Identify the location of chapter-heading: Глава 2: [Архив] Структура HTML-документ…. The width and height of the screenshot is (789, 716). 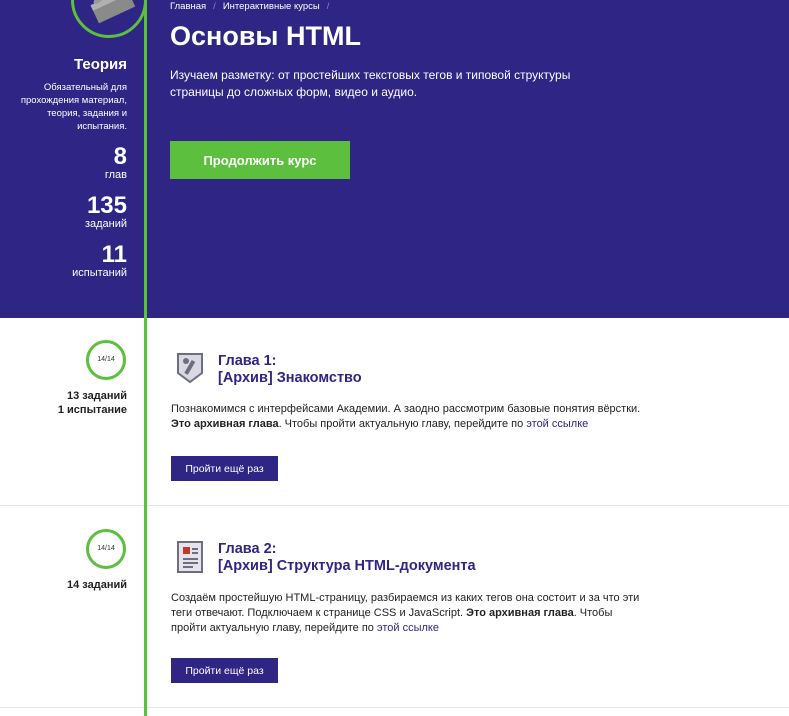
(347, 558).